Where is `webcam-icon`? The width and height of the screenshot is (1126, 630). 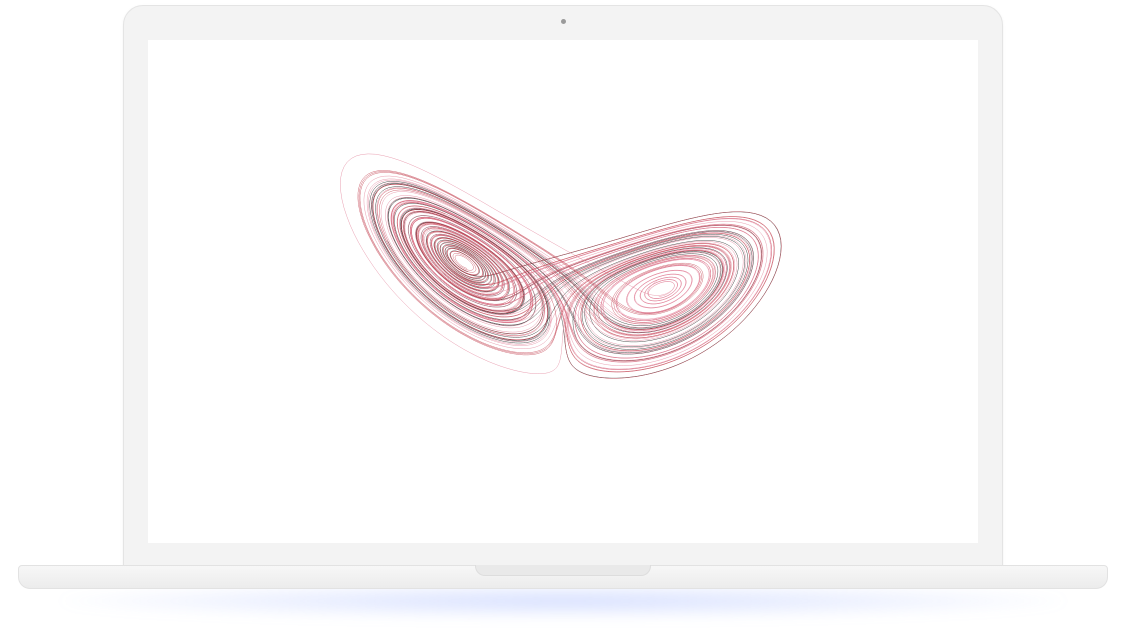
webcam-icon is located at coordinates (563, 21).